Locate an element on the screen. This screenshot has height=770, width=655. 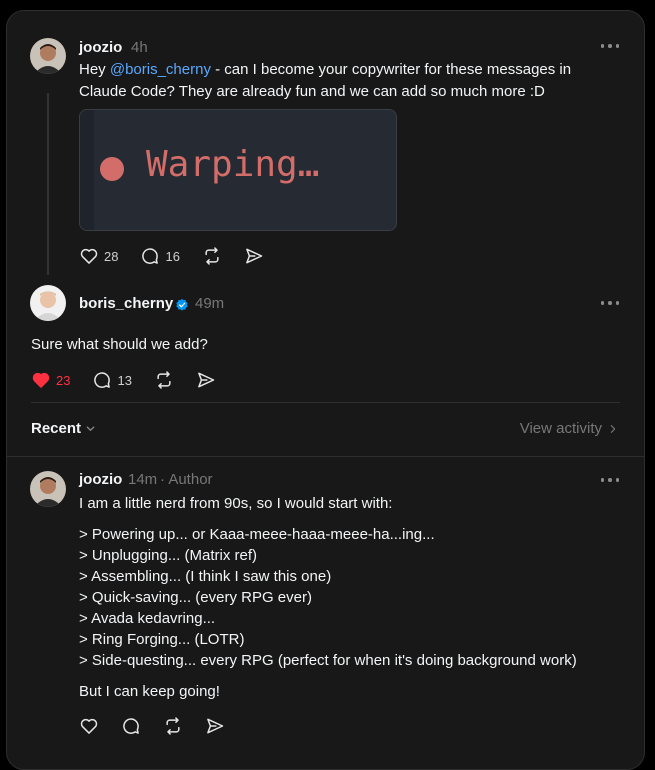
post2-actions: 23 13 is located at coordinates (134, 380).